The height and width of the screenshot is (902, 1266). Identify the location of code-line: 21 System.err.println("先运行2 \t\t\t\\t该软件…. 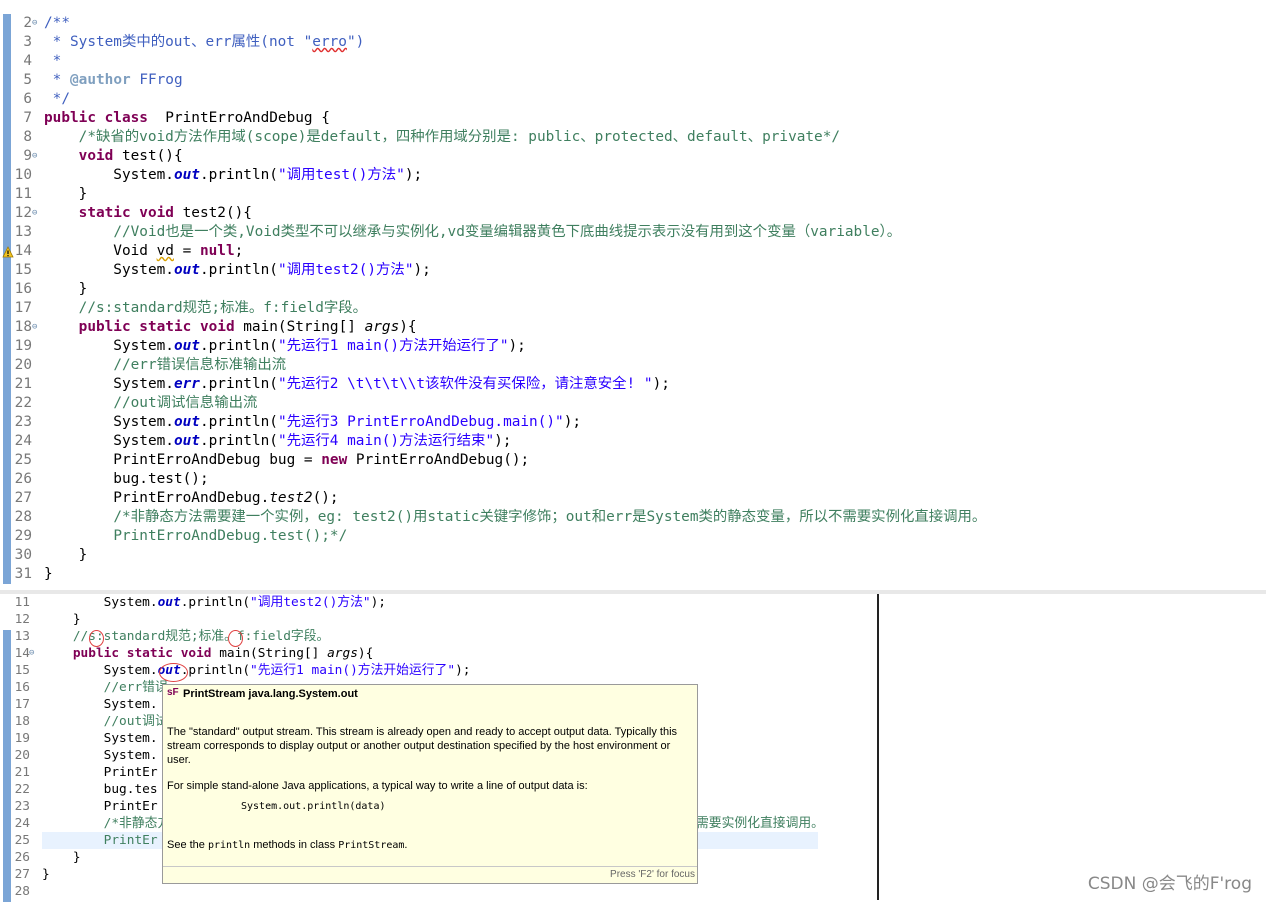
(633, 384).